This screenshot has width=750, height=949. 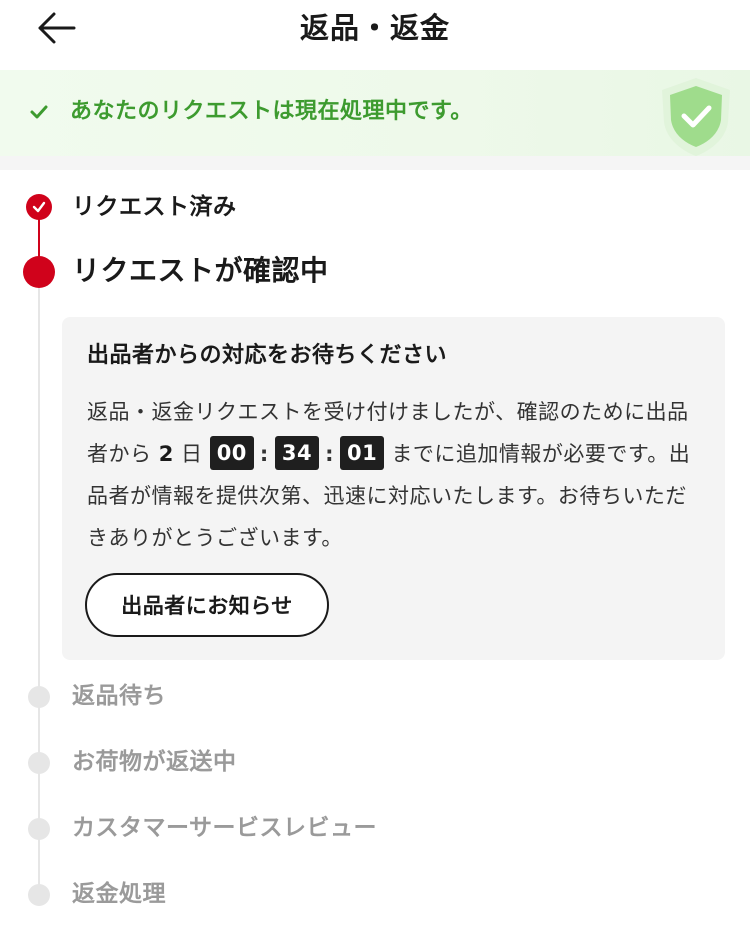 What do you see at coordinates (192, 454) in the screenshot?
I see `countdown-day-unit: 日` at bounding box center [192, 454].